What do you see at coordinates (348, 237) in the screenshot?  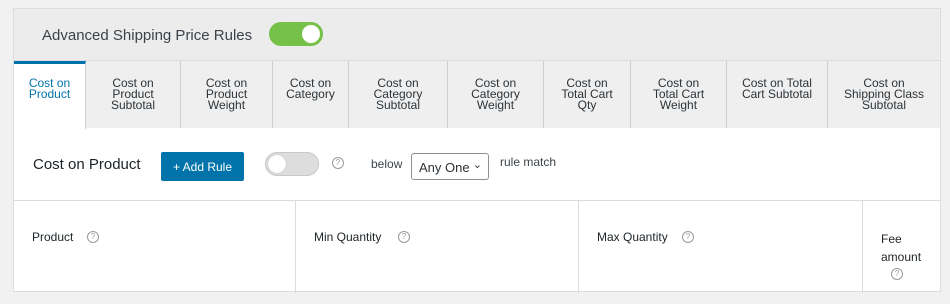 I see `column-label: Min Quantity` at bounding box center [348, 237].